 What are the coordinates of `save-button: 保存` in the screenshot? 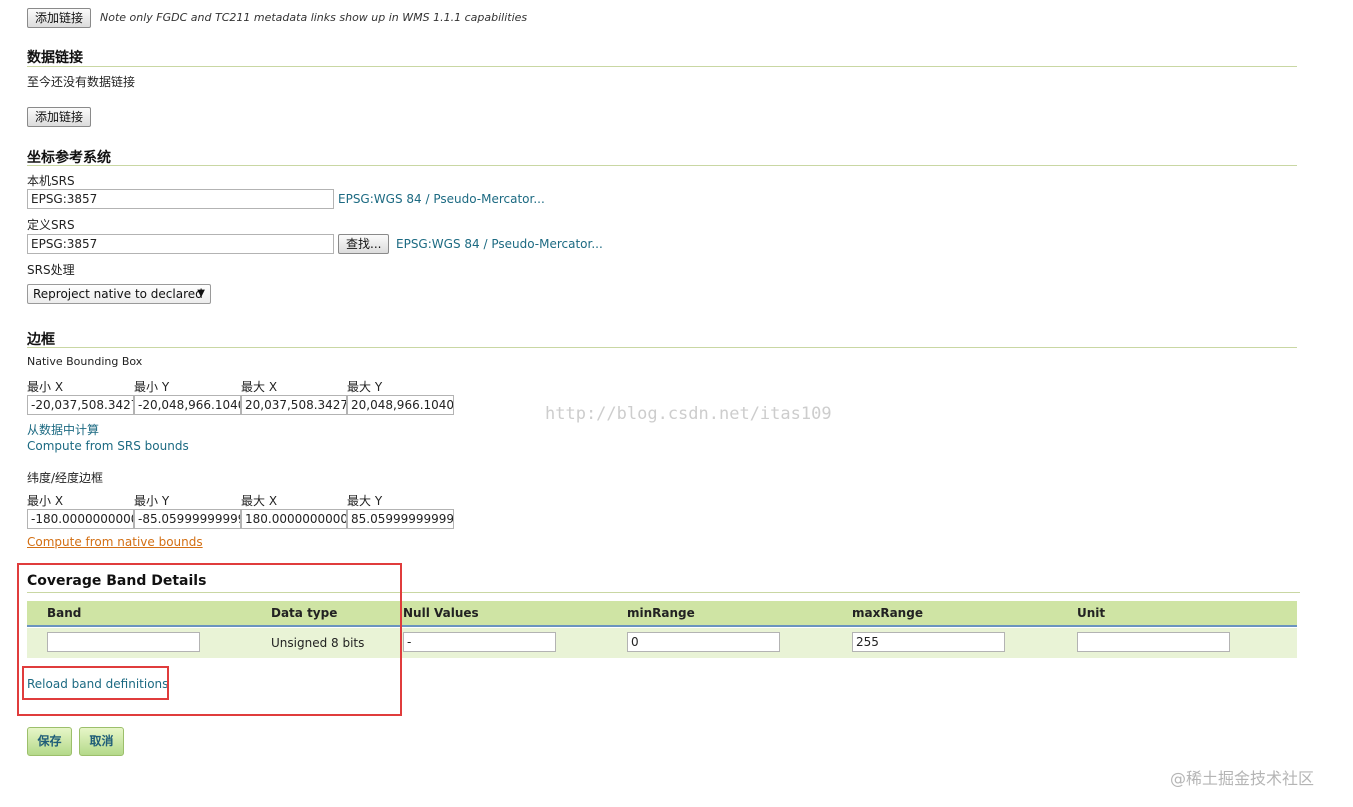 It's located at (49, 741).